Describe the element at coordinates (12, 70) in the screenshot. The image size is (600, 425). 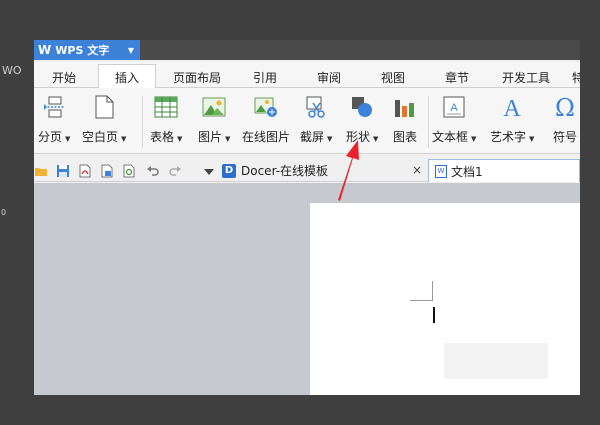
I see `background-edge-text: WO` at that location.